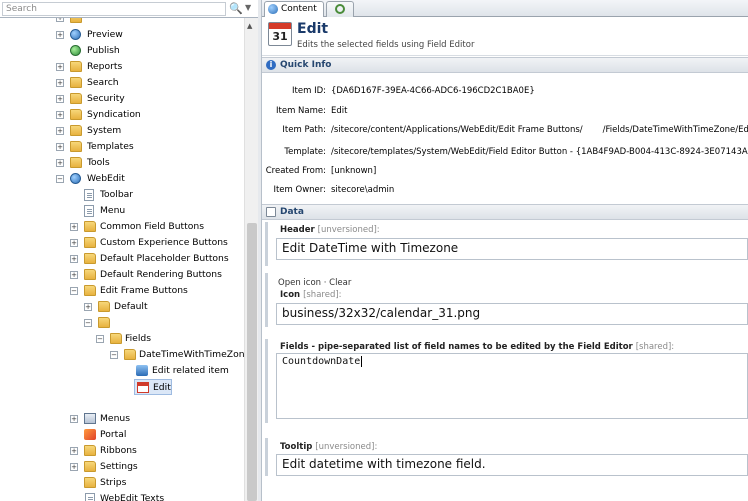  I want to click on item-id-label: Item ID:, so click(309, 91).